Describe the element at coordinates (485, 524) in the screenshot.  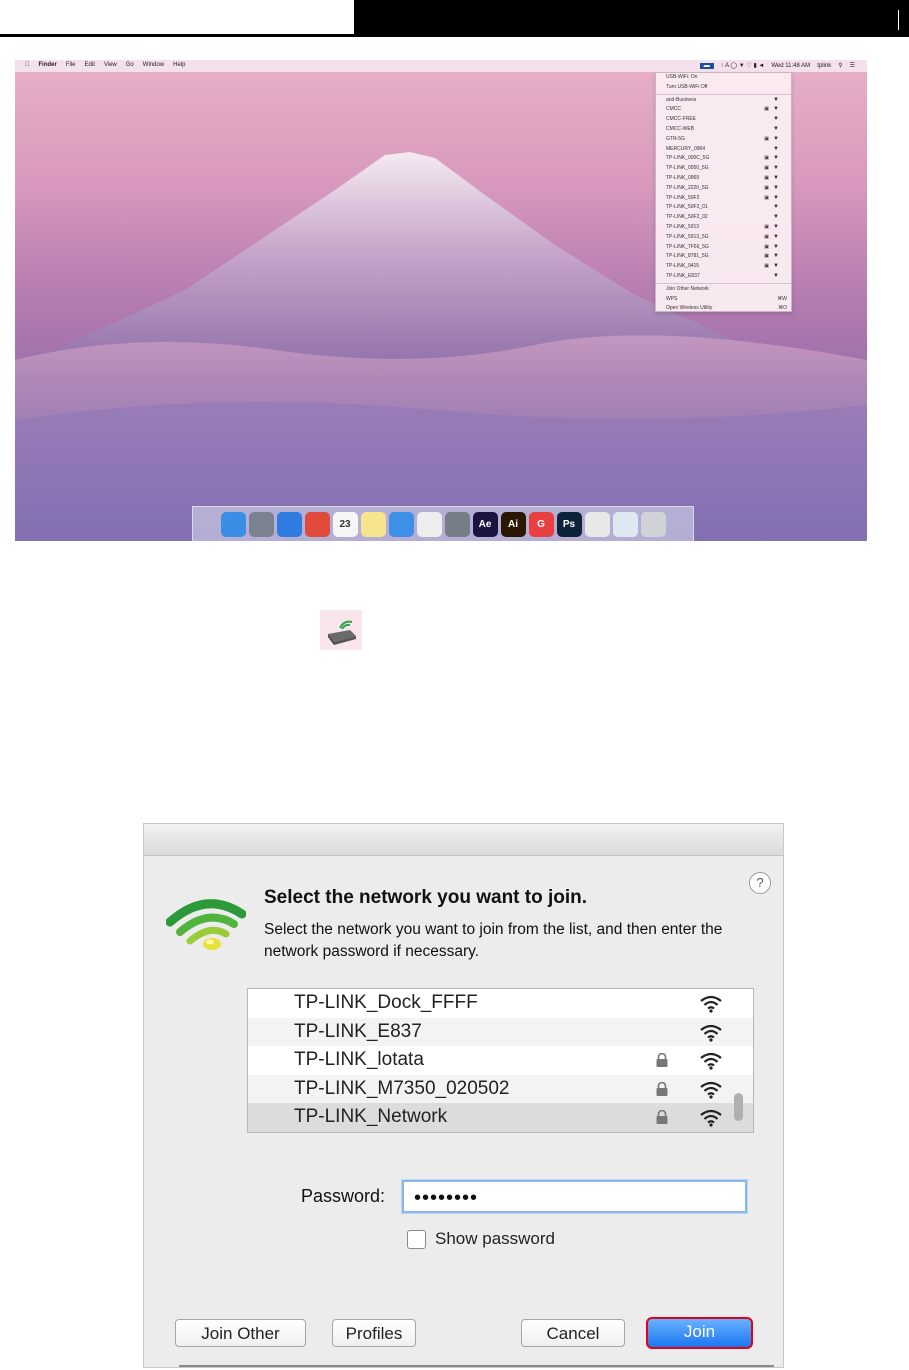
I see `after-effects-icon: Ae` at that location.